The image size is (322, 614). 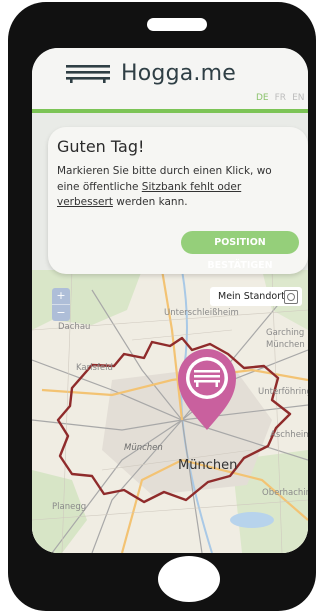 What do you see at coordinates (61, 312) in the screenshot?
I see `zoom-out-button: −` at bounding box center [61, 312].